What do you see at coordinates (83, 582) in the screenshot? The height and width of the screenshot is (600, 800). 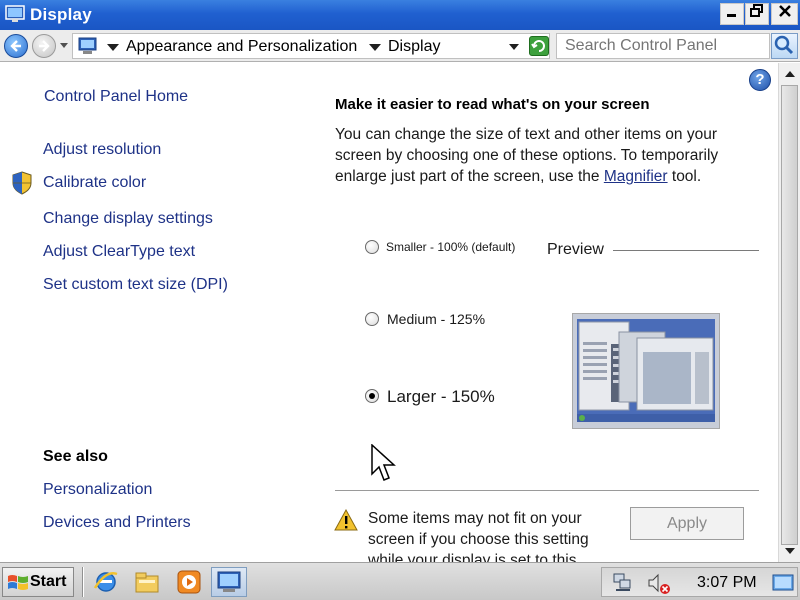 I see `taskbar-separator` at bounding box center [83, 582].